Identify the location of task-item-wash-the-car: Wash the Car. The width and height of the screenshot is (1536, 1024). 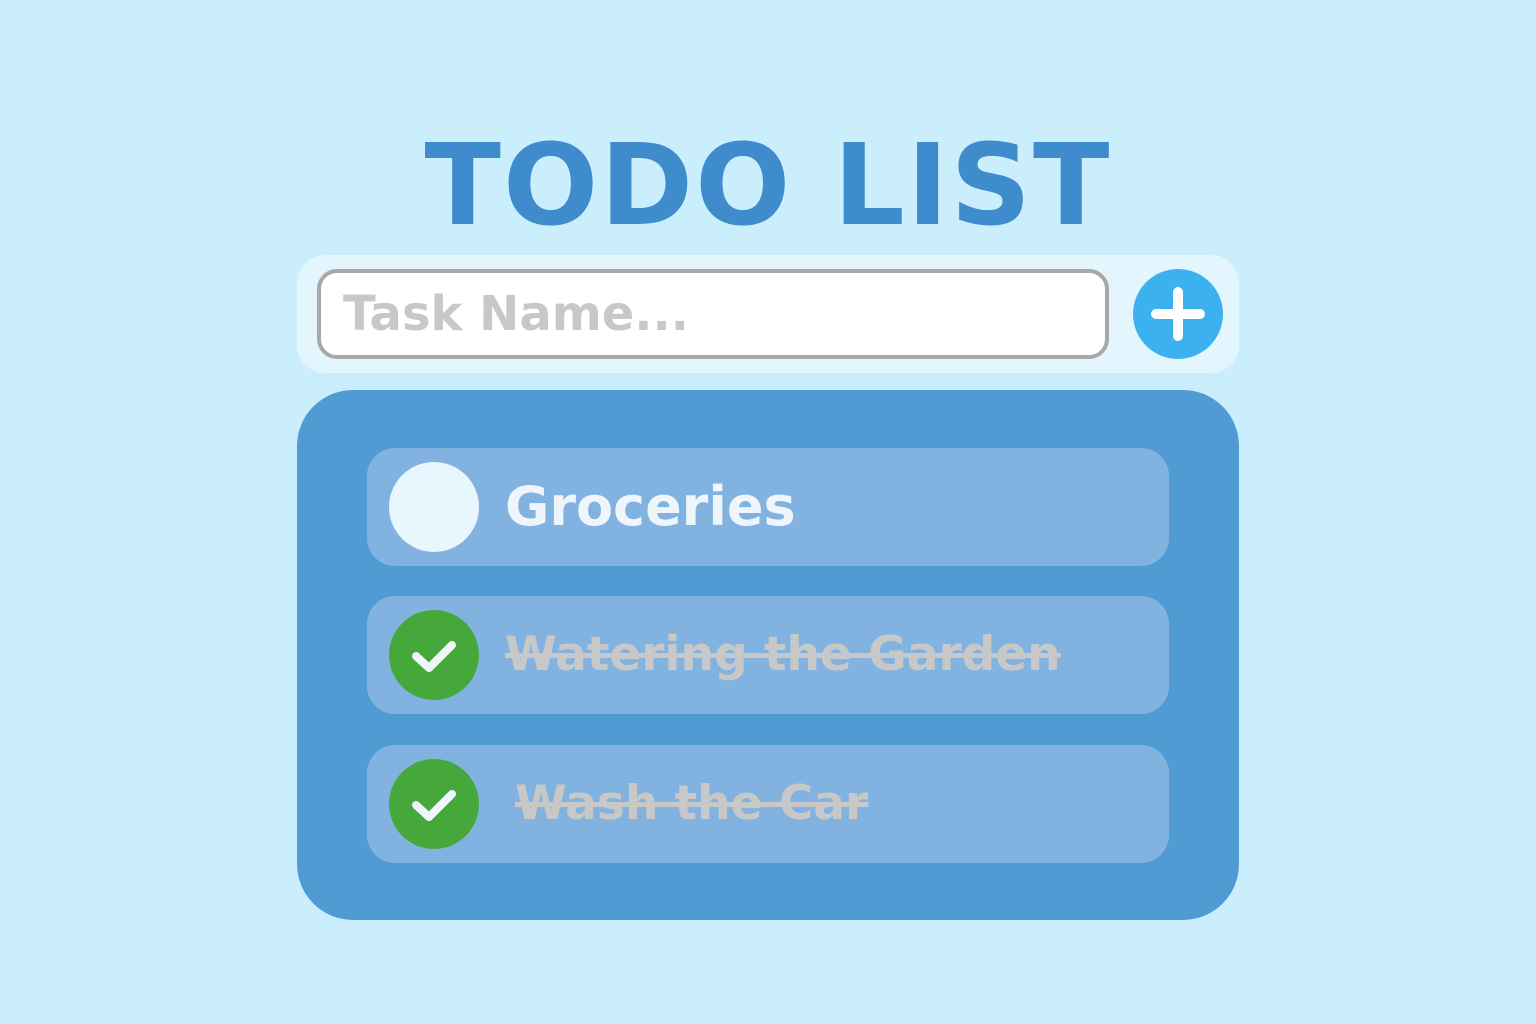
(768, 804).